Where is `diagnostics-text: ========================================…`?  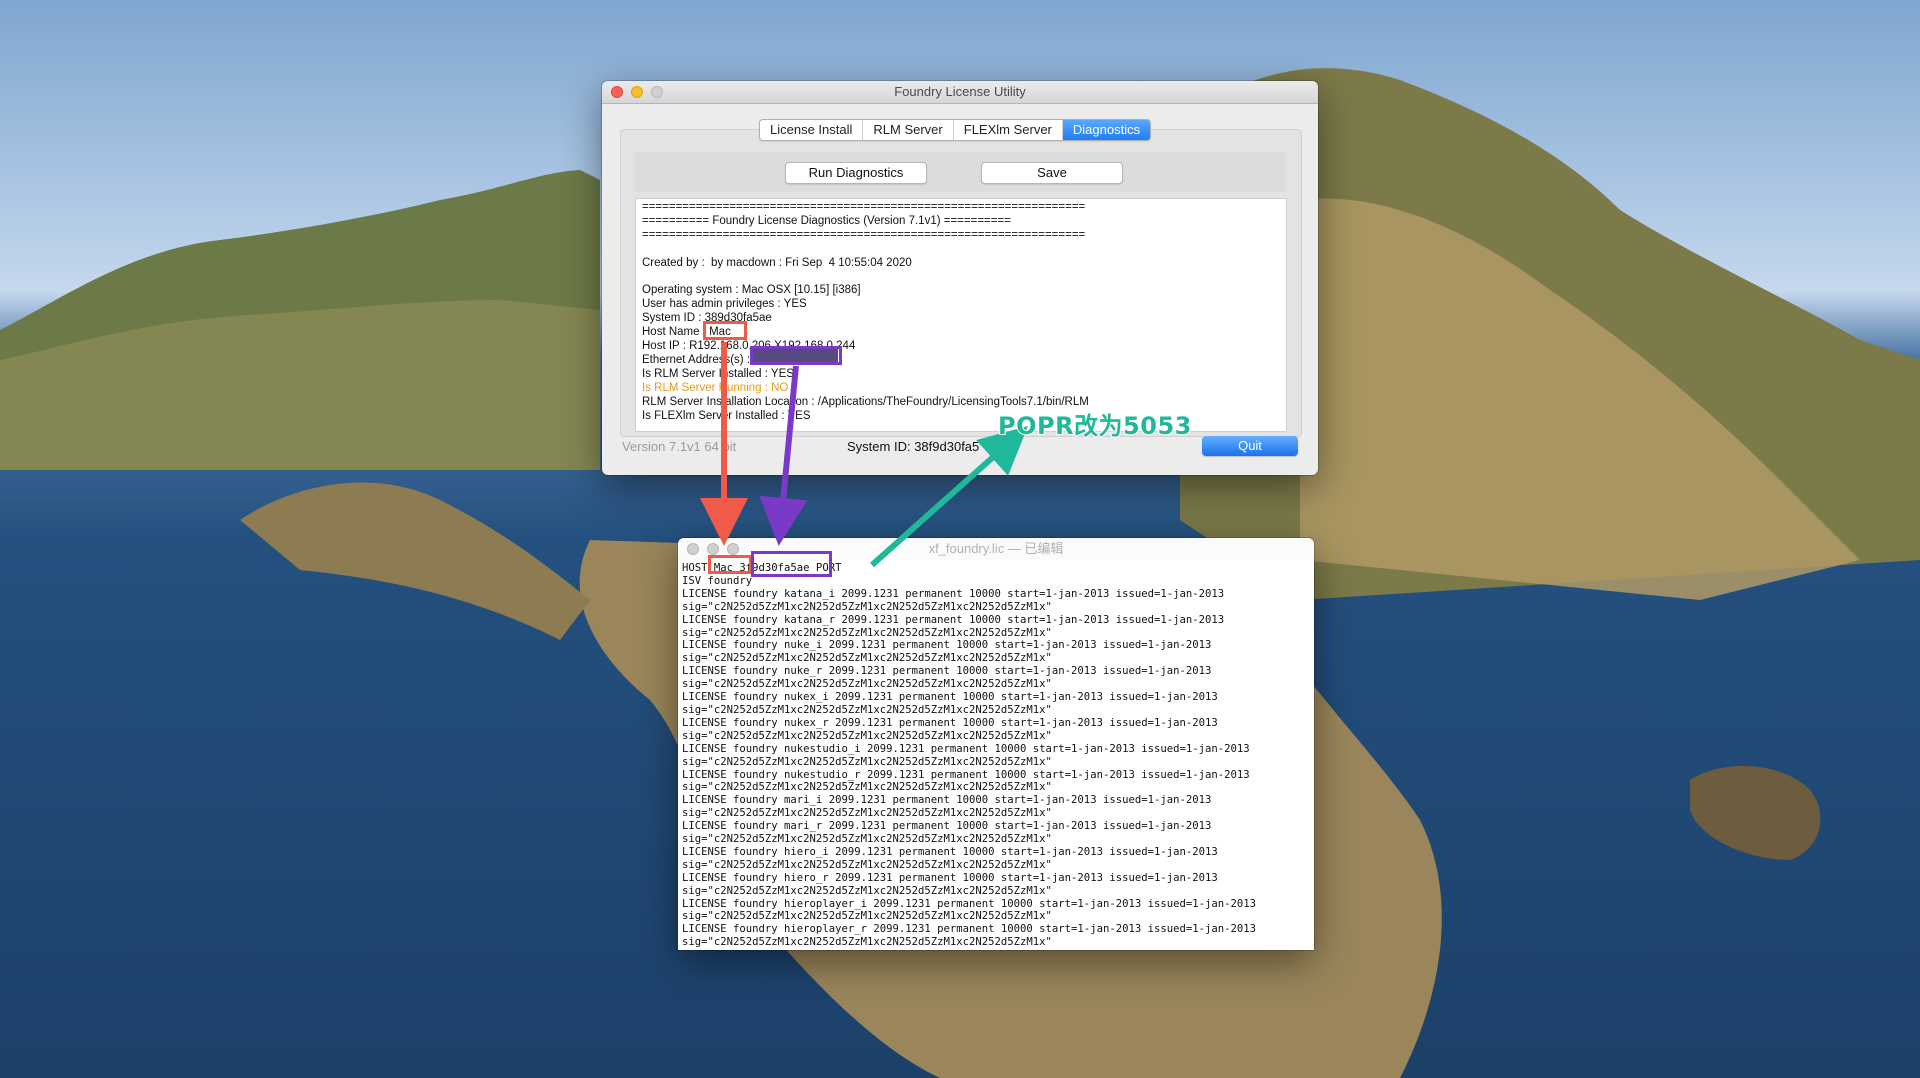 diagnostics-text: ========================================… is located at coordinates (961, 312).